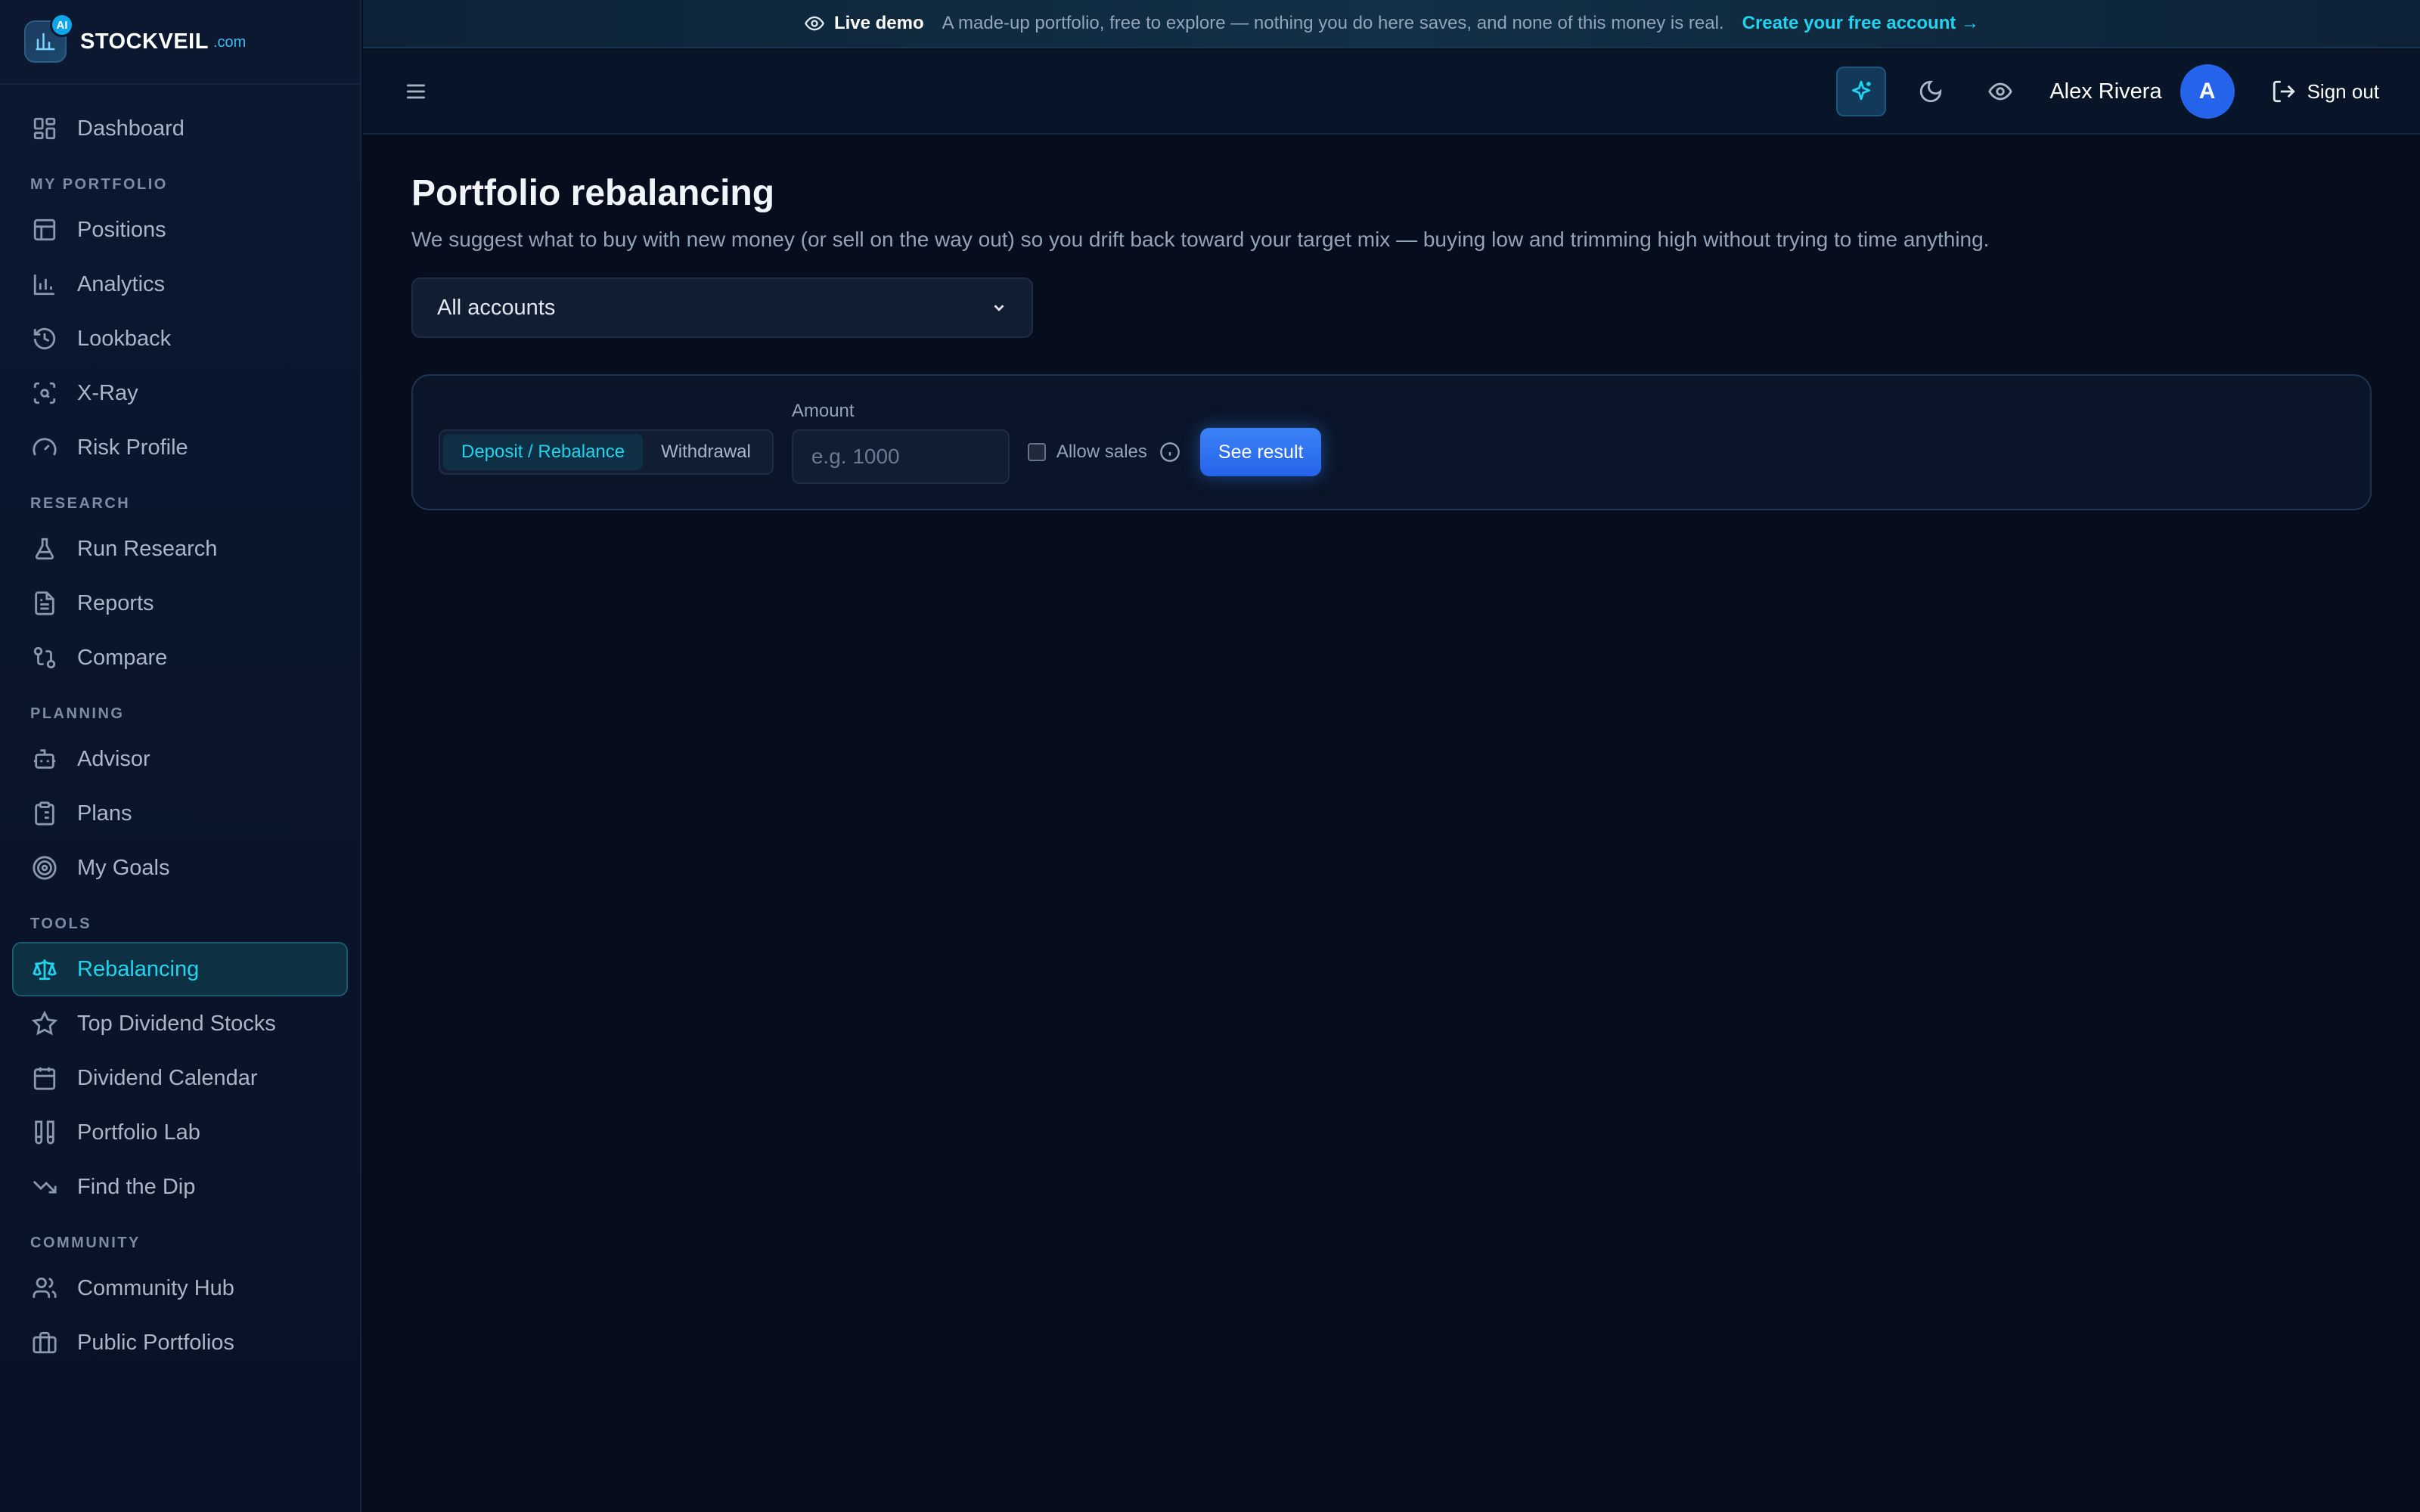 This screenshot has width=2420, height=1512. What do you see at coordinates (180, 658) in the screenshot?
I see `sidebar-item-compare: Compare` at bounding box center [180, 658].